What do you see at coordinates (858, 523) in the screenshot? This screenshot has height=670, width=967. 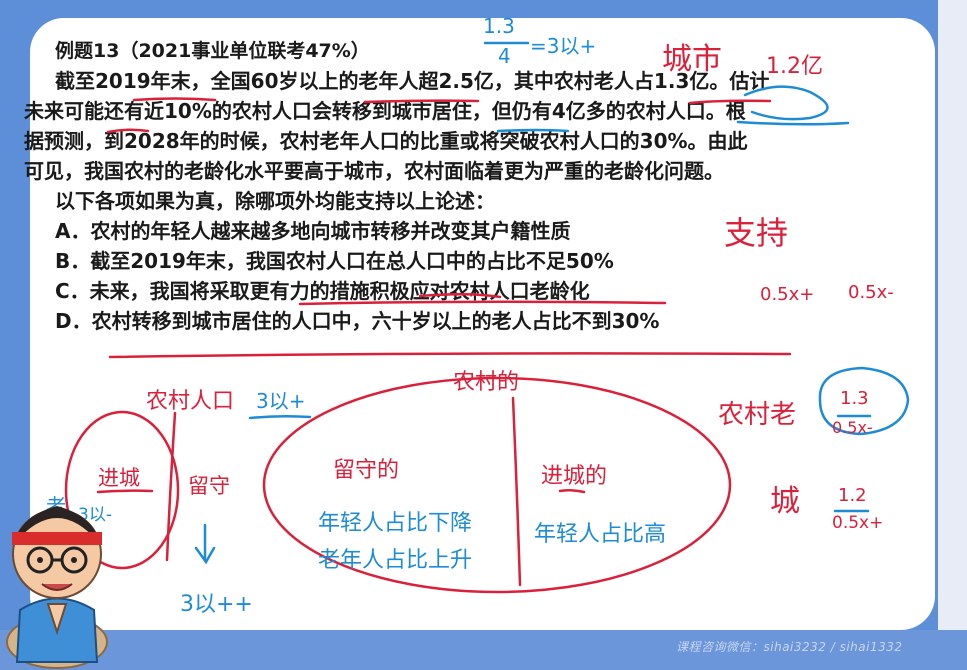 I see `city-frac-den: 0.5x+` at bounding box center [858, 523].